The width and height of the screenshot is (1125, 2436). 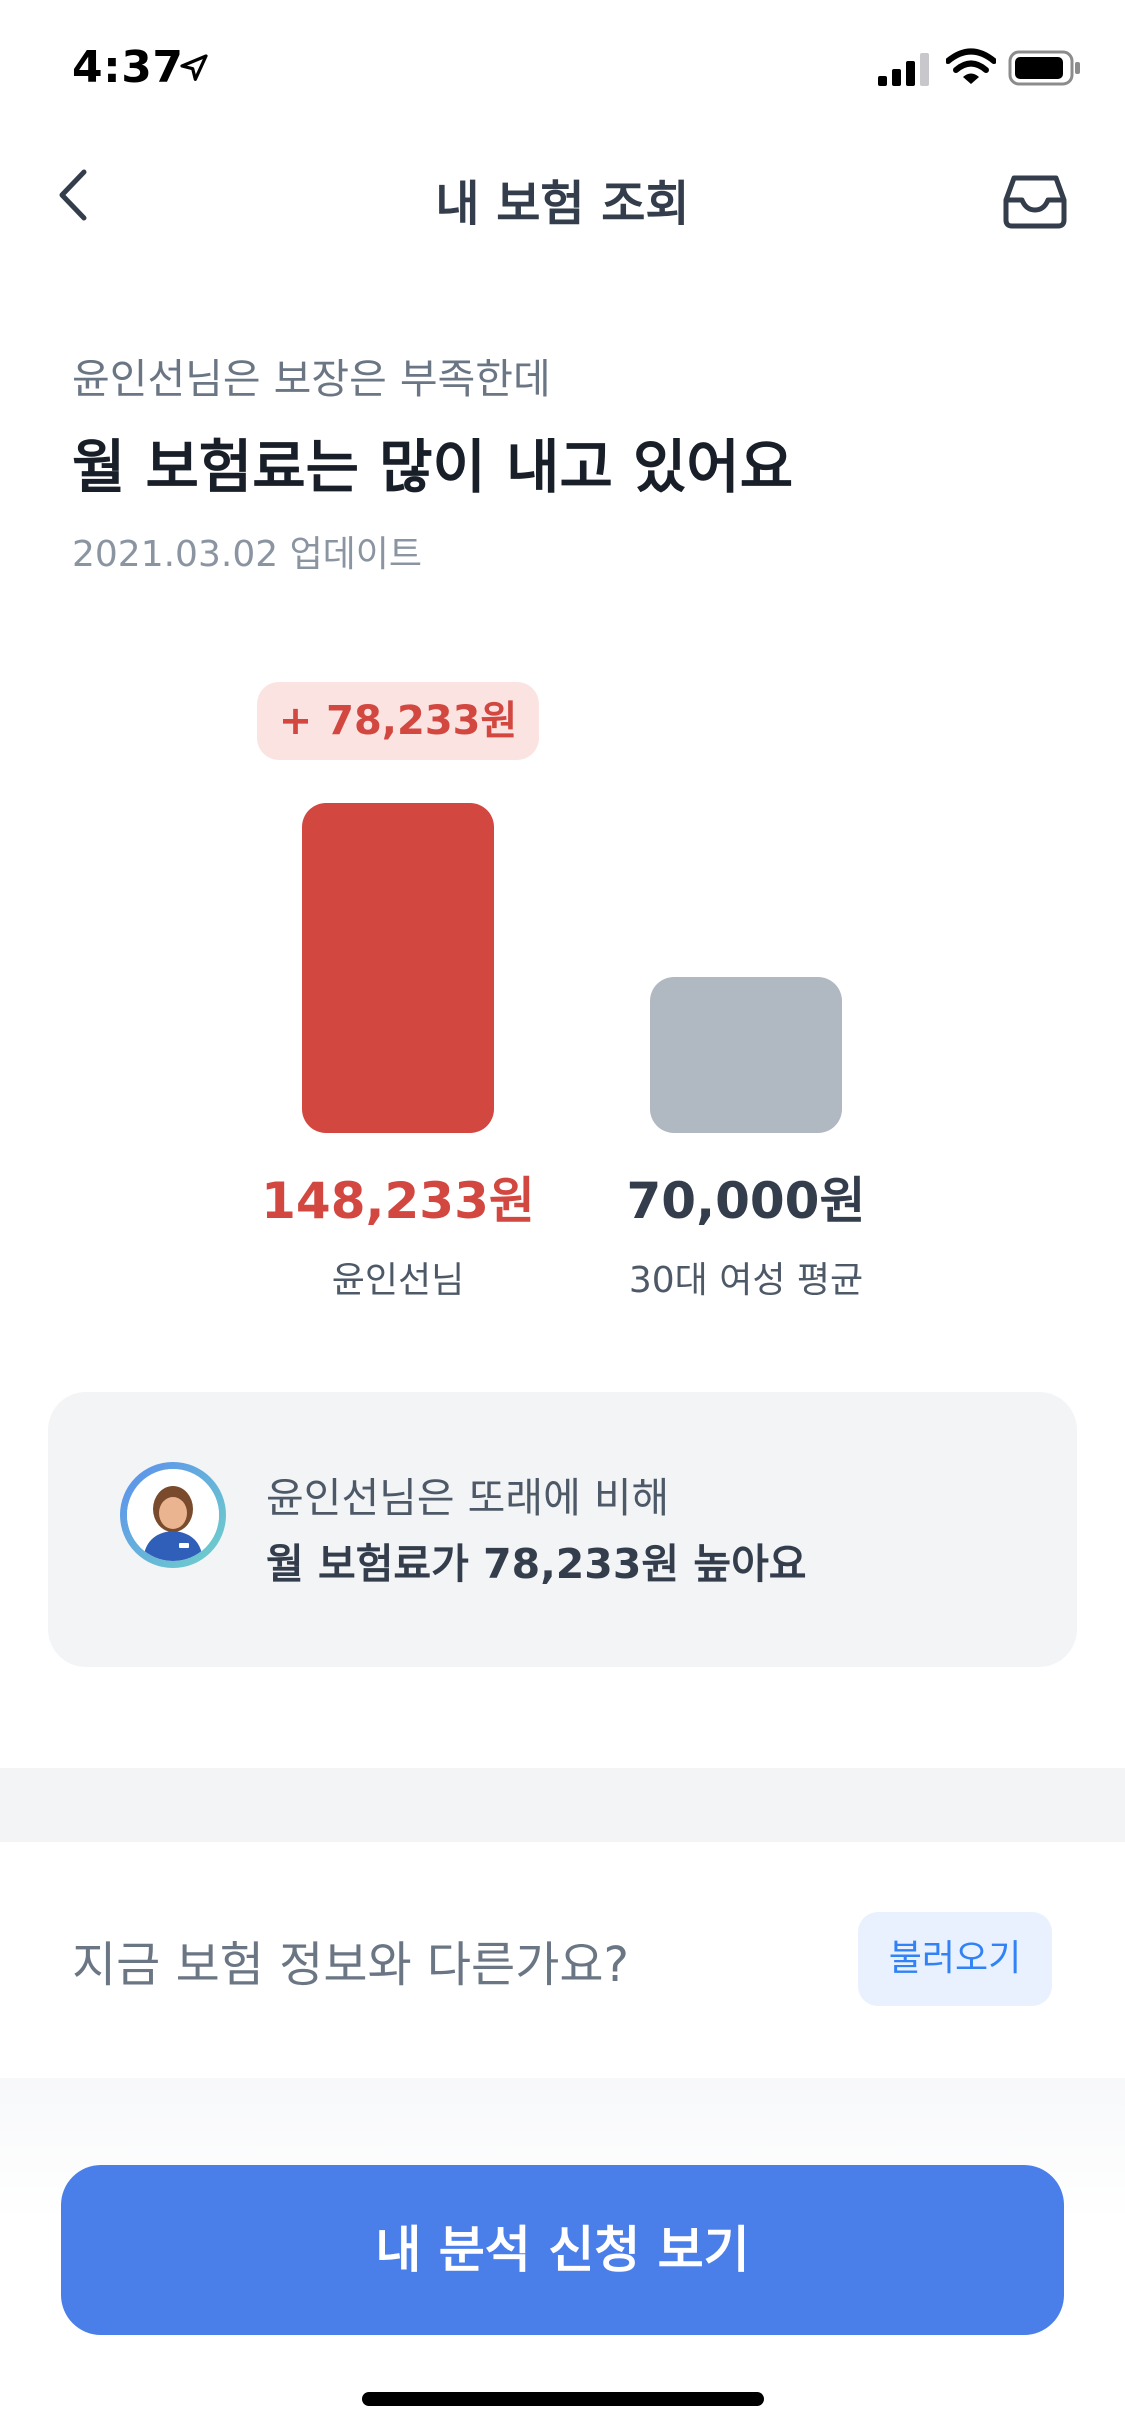 I want to click on headline: 월 보험료는 많이 내고 있어요, so click(x=433, y=467).